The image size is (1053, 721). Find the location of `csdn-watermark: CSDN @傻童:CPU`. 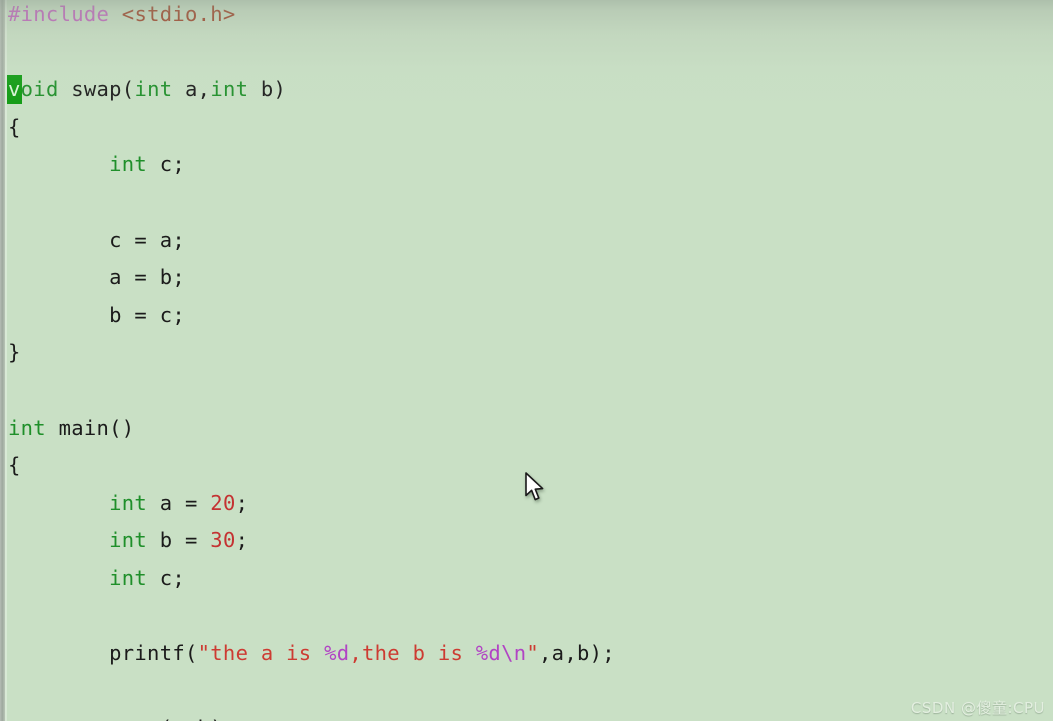

csdn-watermark: CSDN @傻童:CPU is located at coordinates (977, 708).